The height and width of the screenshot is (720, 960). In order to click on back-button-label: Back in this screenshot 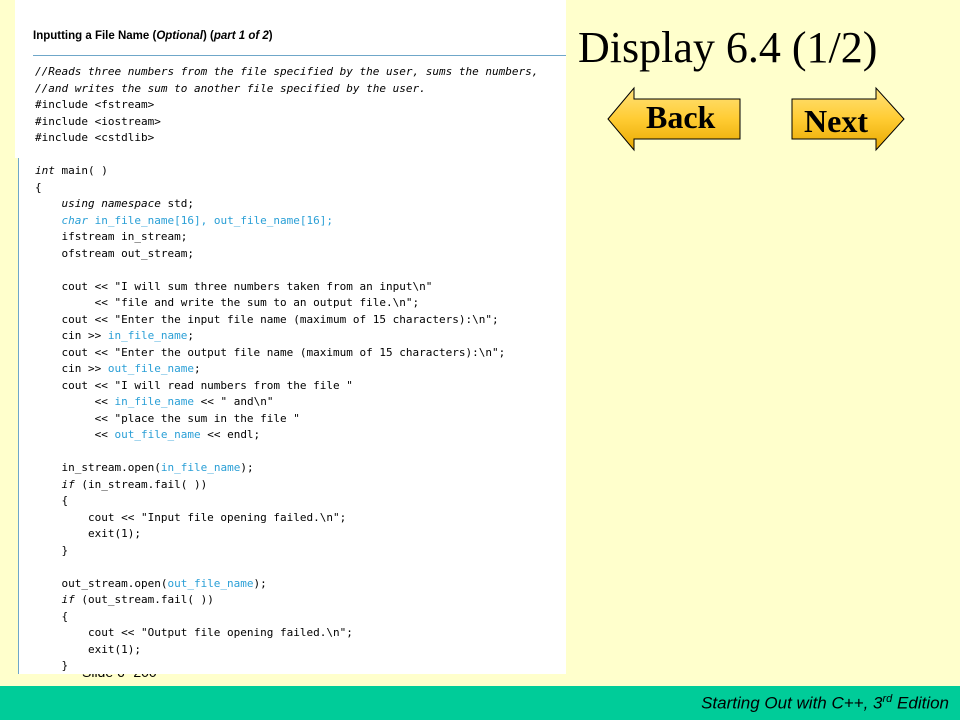, I will do `click(681, 117)`.